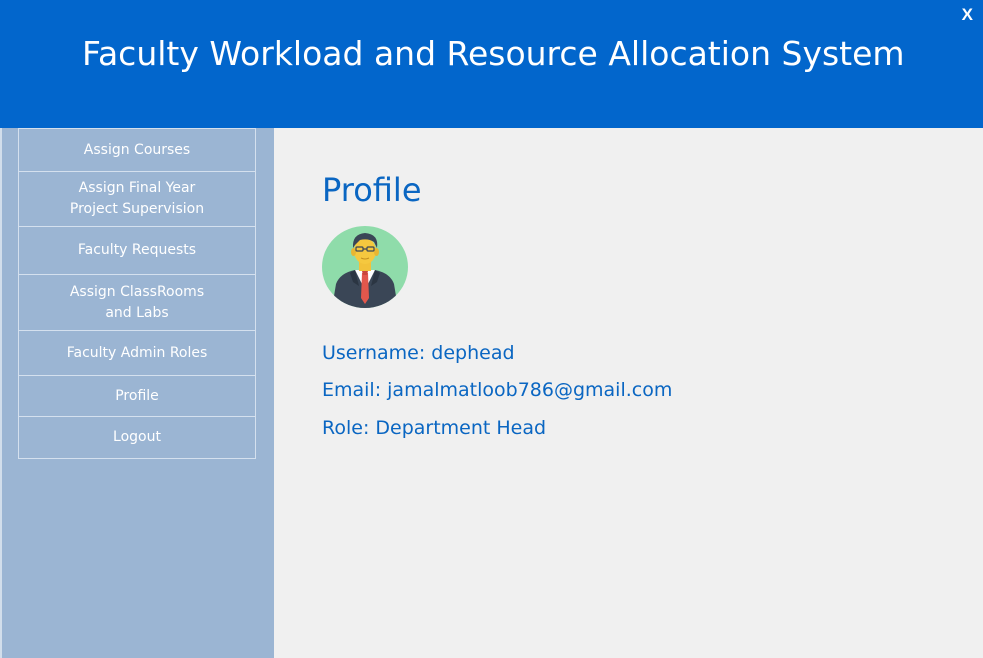 The width and height of the screenshot is (983, 658). I want to click on sidebar-edge, so click(1, 393).